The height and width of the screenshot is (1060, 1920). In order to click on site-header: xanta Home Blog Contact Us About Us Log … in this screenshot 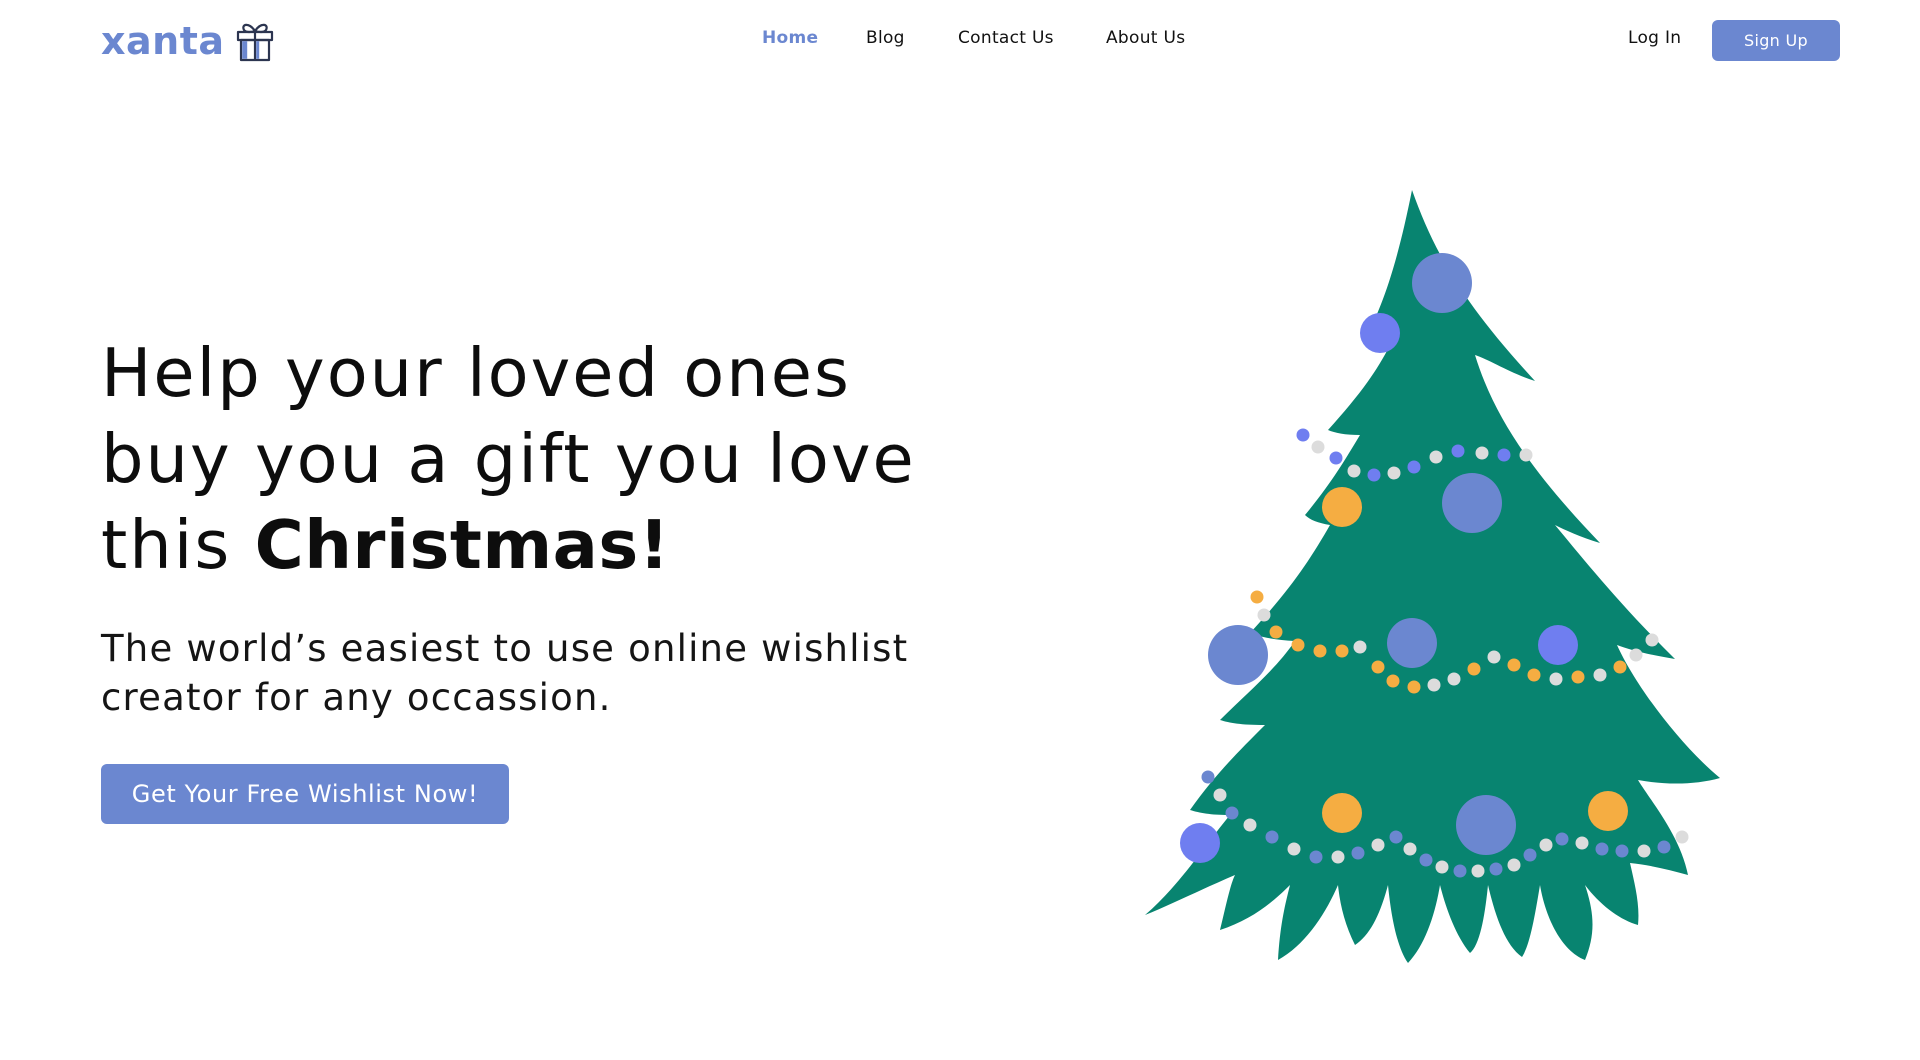, I will do `click(960, 41)`.